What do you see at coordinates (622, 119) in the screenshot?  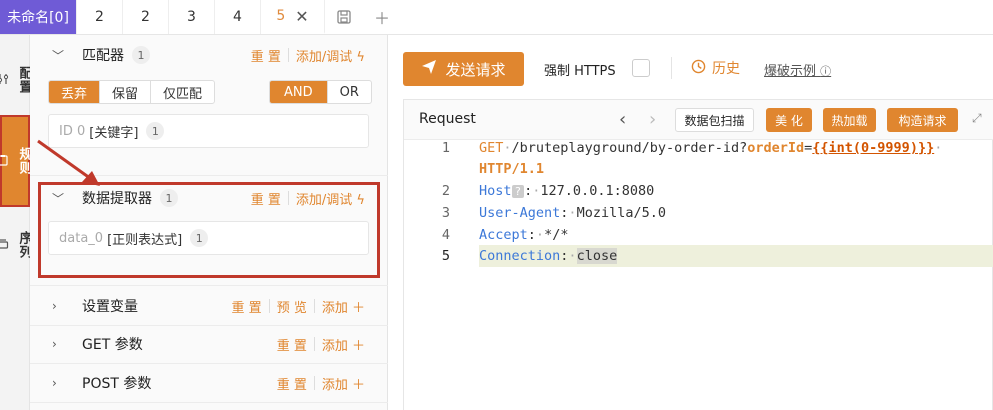 I see `chevron-left-icon: ‹` at bounding box center [622, 119].